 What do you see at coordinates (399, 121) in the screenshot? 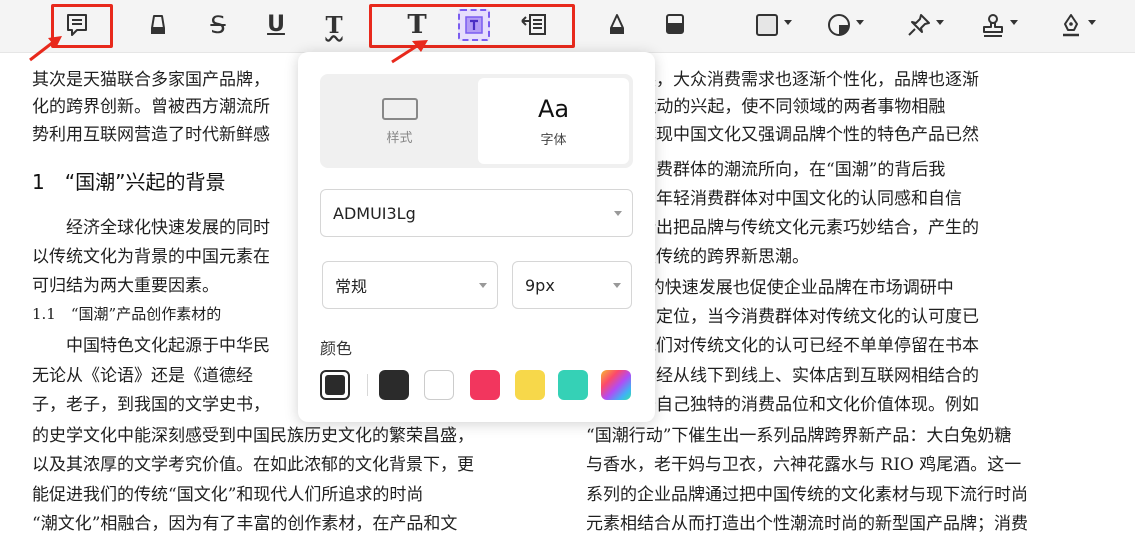
I see `tab-style: 样式` at bounding box center [399, 121].